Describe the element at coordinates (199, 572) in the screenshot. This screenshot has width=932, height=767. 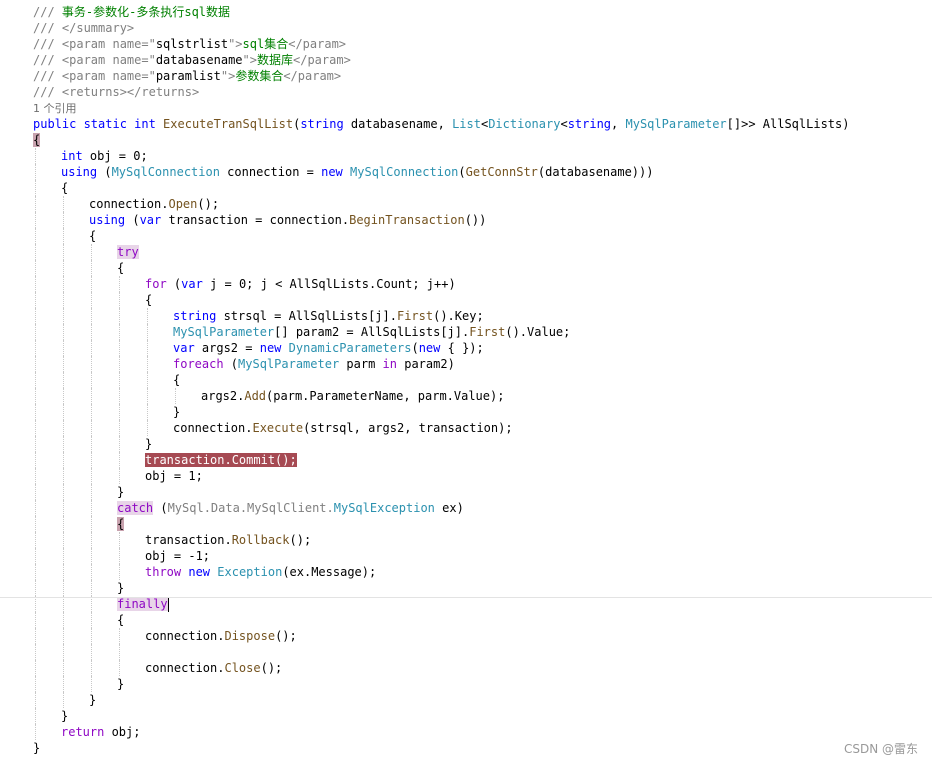
I see `code-token: new` at that location.